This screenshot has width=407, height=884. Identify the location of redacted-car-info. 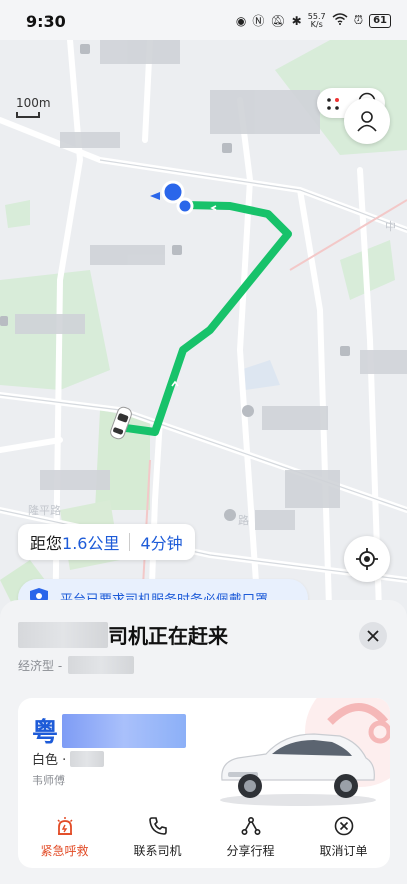
(87, 758).